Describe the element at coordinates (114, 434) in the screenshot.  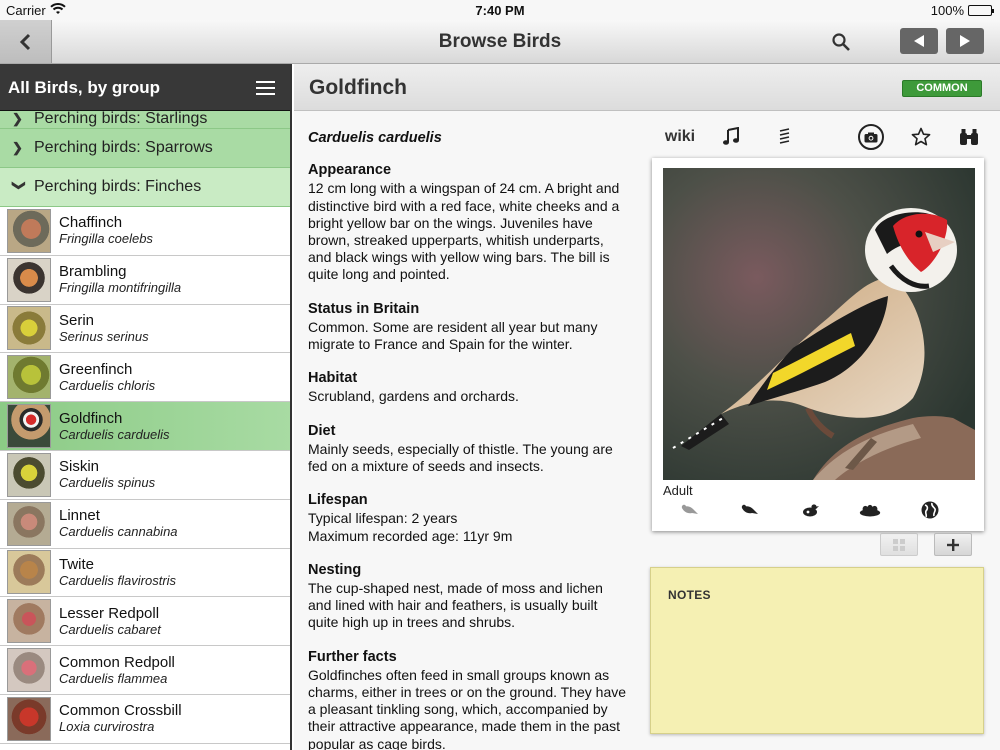
I see `bird-scientific-name: Carduelis carduelis` at that location.